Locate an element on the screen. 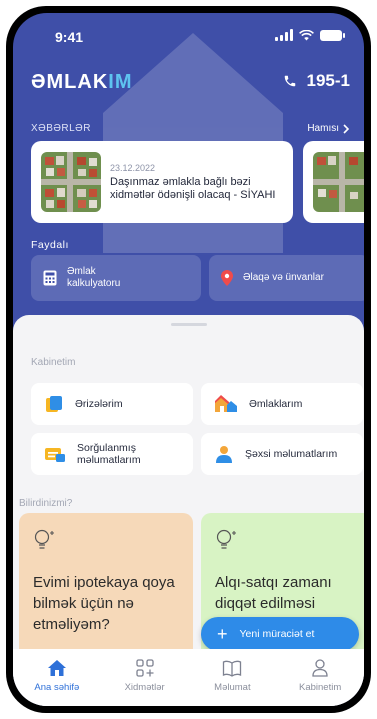  cabinet-applications-tile: Ərizələrim is located at coordinates (112, 404).